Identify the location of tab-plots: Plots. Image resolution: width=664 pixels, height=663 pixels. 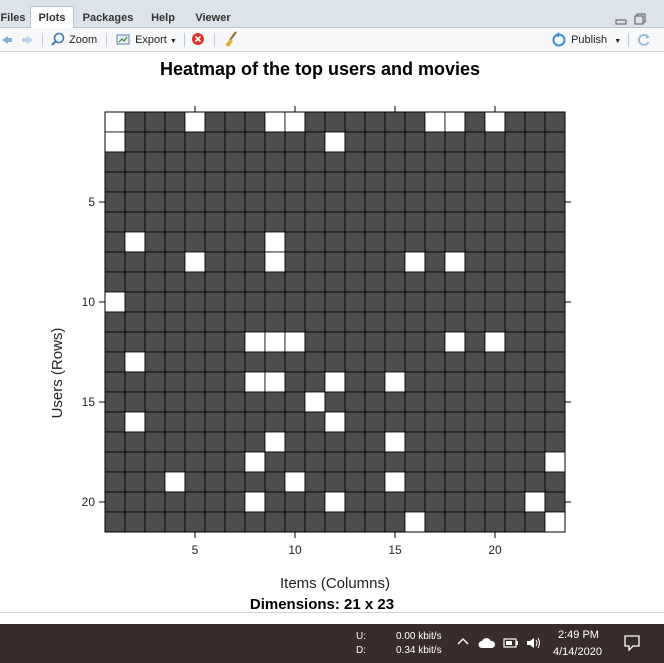
(52, 17).